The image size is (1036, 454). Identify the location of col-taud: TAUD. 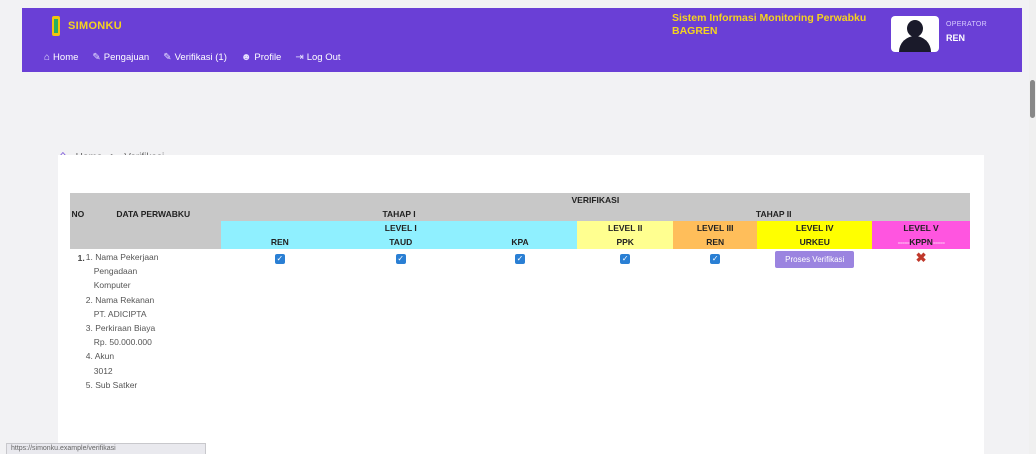
(400, 242).